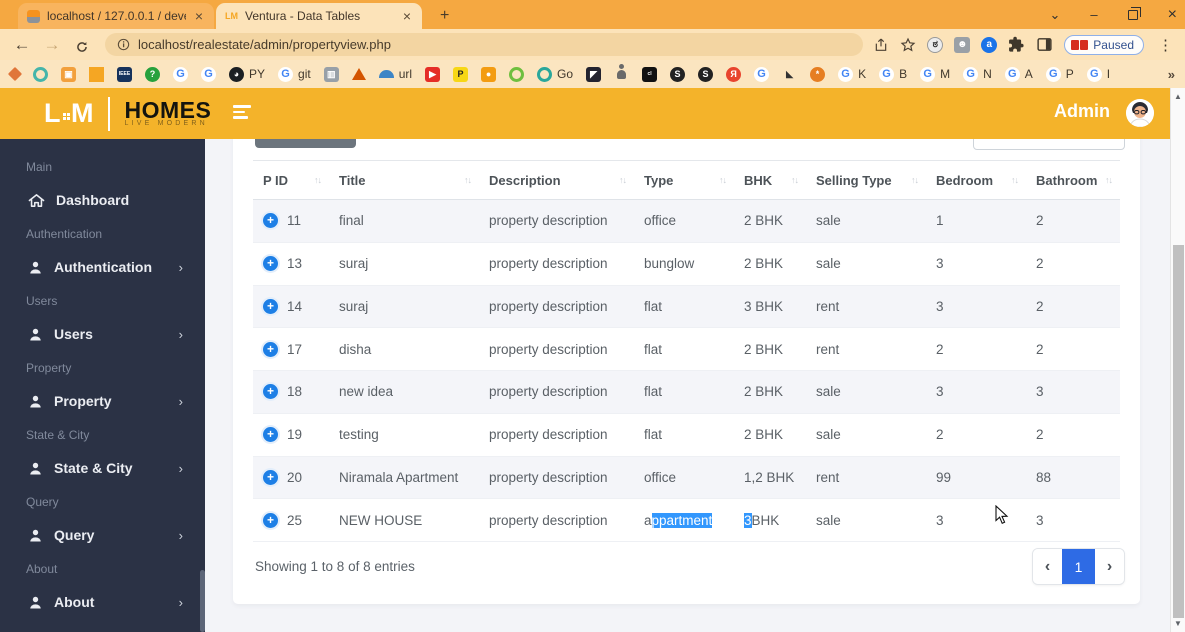 This screenshot has width=1185, height=632. Describe the element at coordinates (102, 402) in the screenshot. I see `sidebar-item-property: Property ›` at that location.